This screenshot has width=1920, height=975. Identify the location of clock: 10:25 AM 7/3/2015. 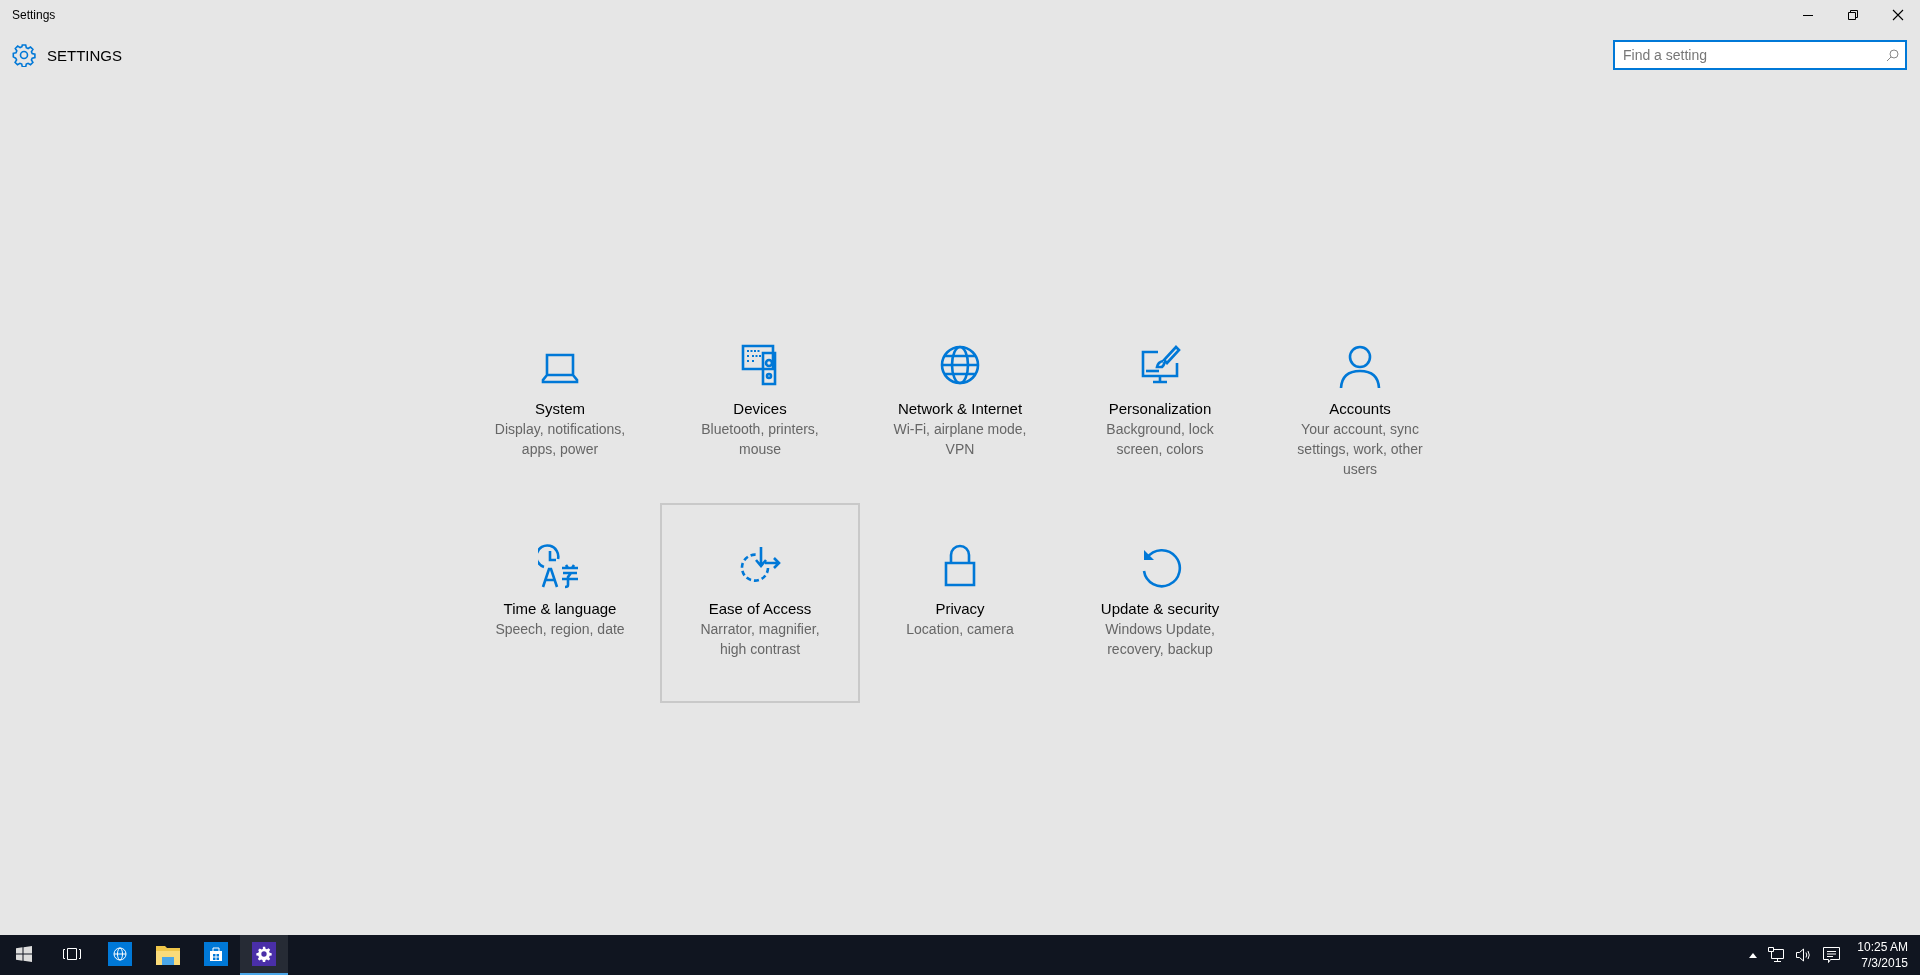
(1882, 955).